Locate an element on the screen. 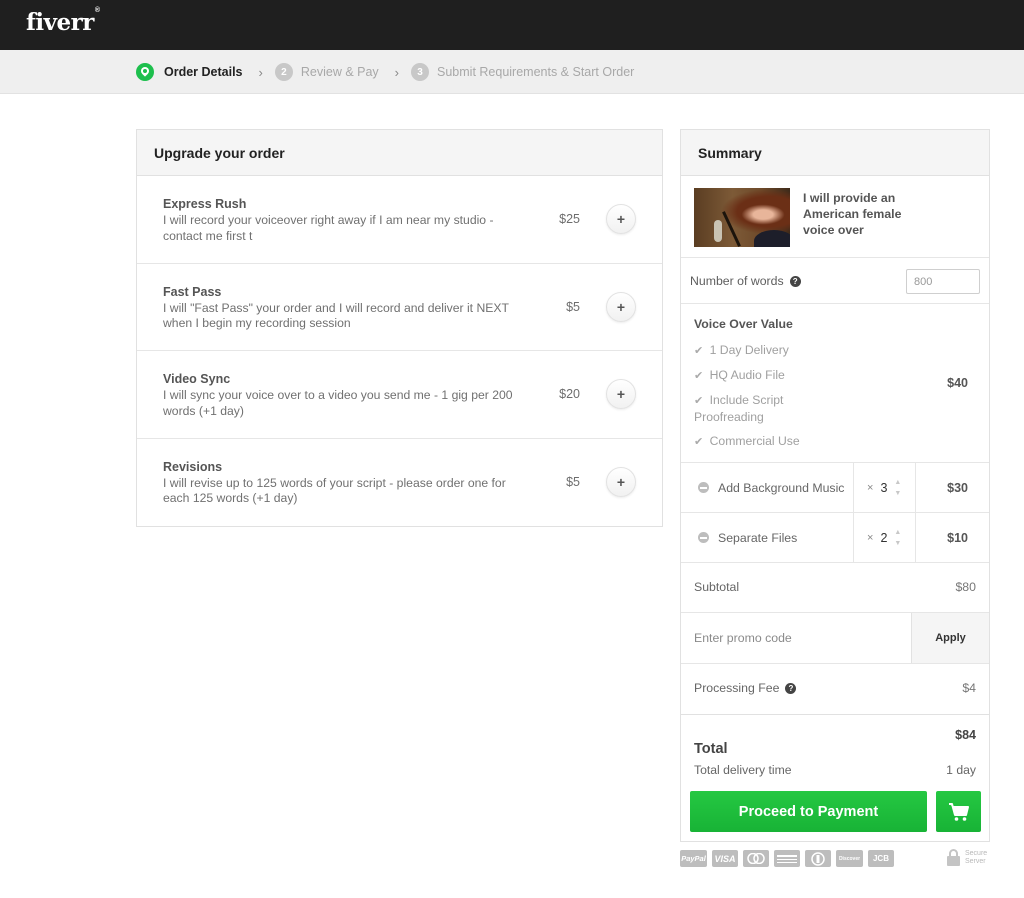  extra-name: Separate Files is located at coordinates (767, 537).